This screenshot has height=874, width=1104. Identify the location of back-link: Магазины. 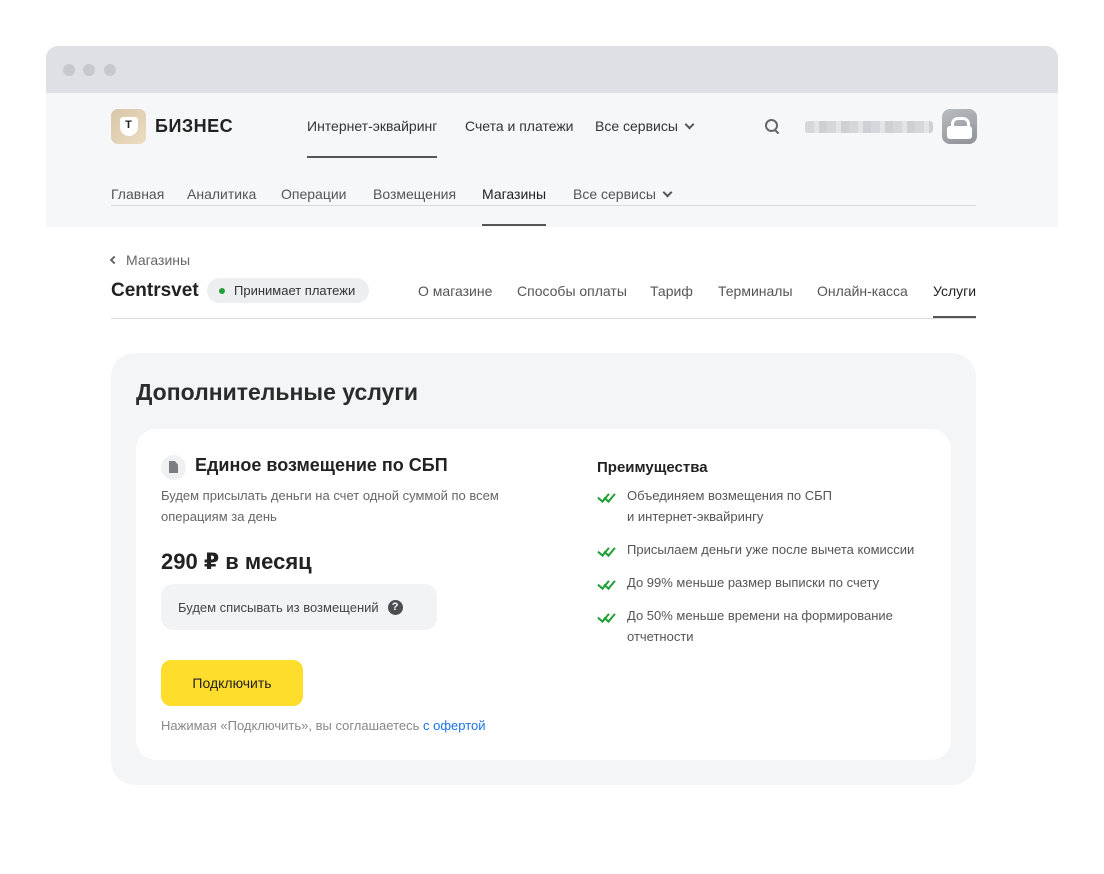
(150, 260).